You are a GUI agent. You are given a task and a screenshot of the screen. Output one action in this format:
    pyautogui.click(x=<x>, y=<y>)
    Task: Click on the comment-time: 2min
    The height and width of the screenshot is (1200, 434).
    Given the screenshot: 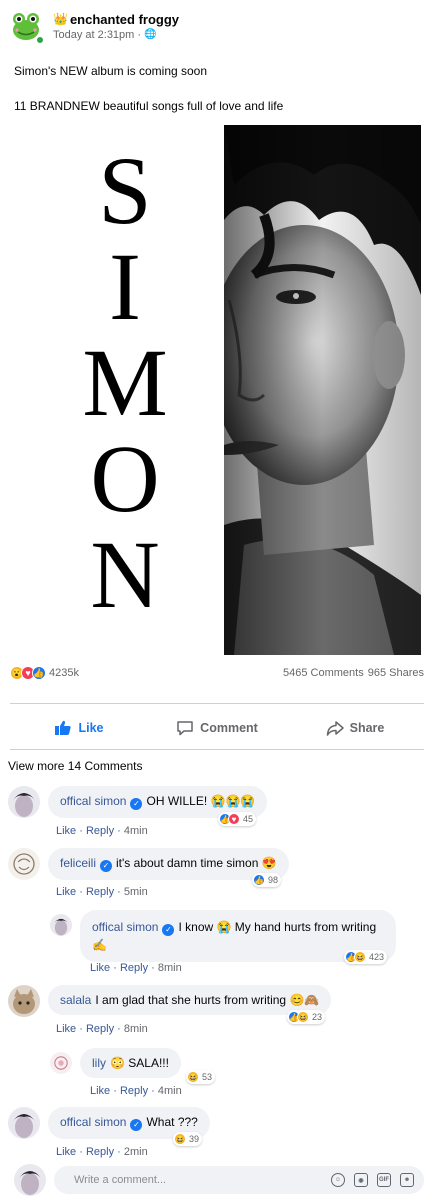 What is the action you would take?
    pyautogui.click(x=136, y=1152)
    